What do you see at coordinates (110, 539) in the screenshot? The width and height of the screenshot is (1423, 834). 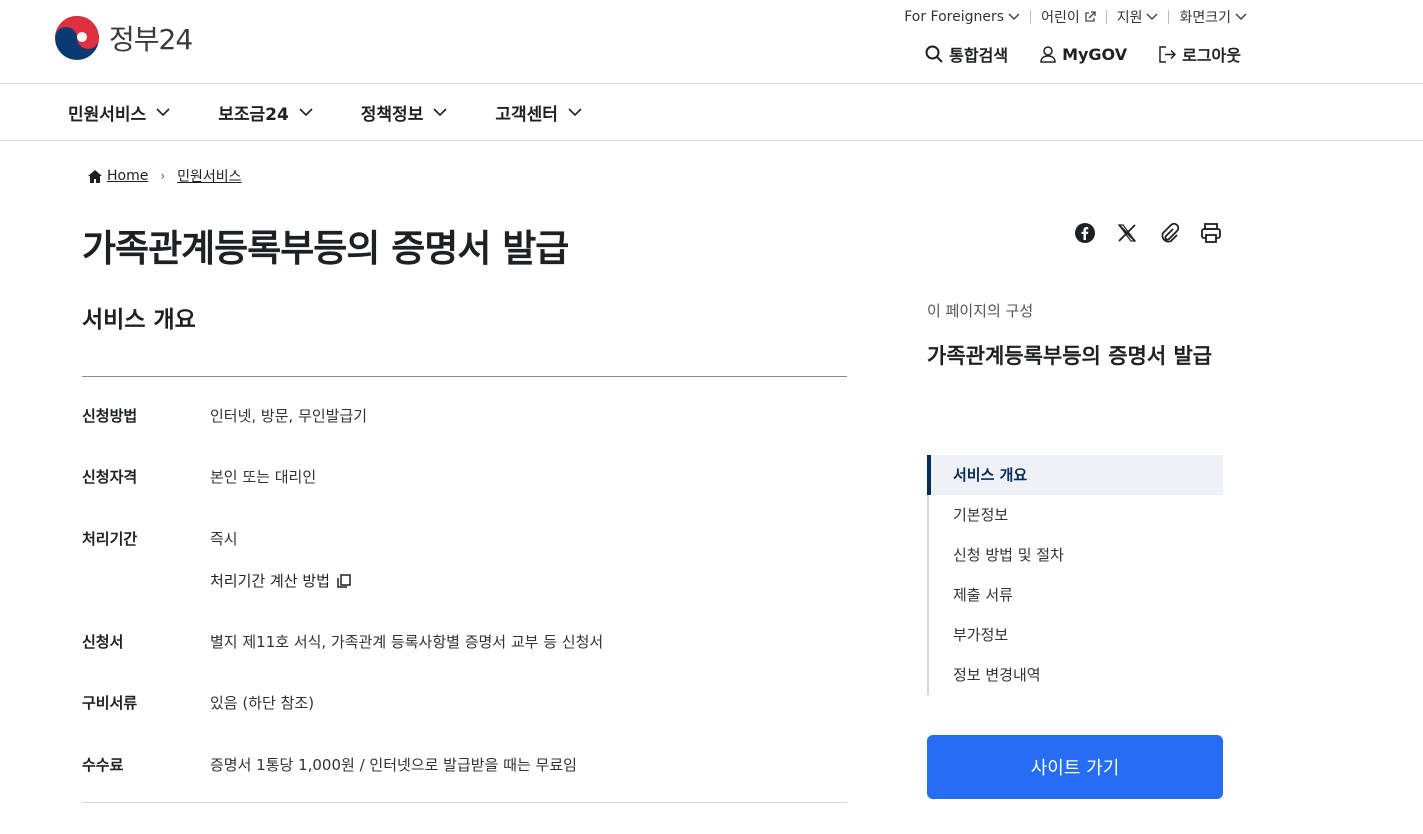 I see `info-label: 처리기간` at bounding box center [110, 539].